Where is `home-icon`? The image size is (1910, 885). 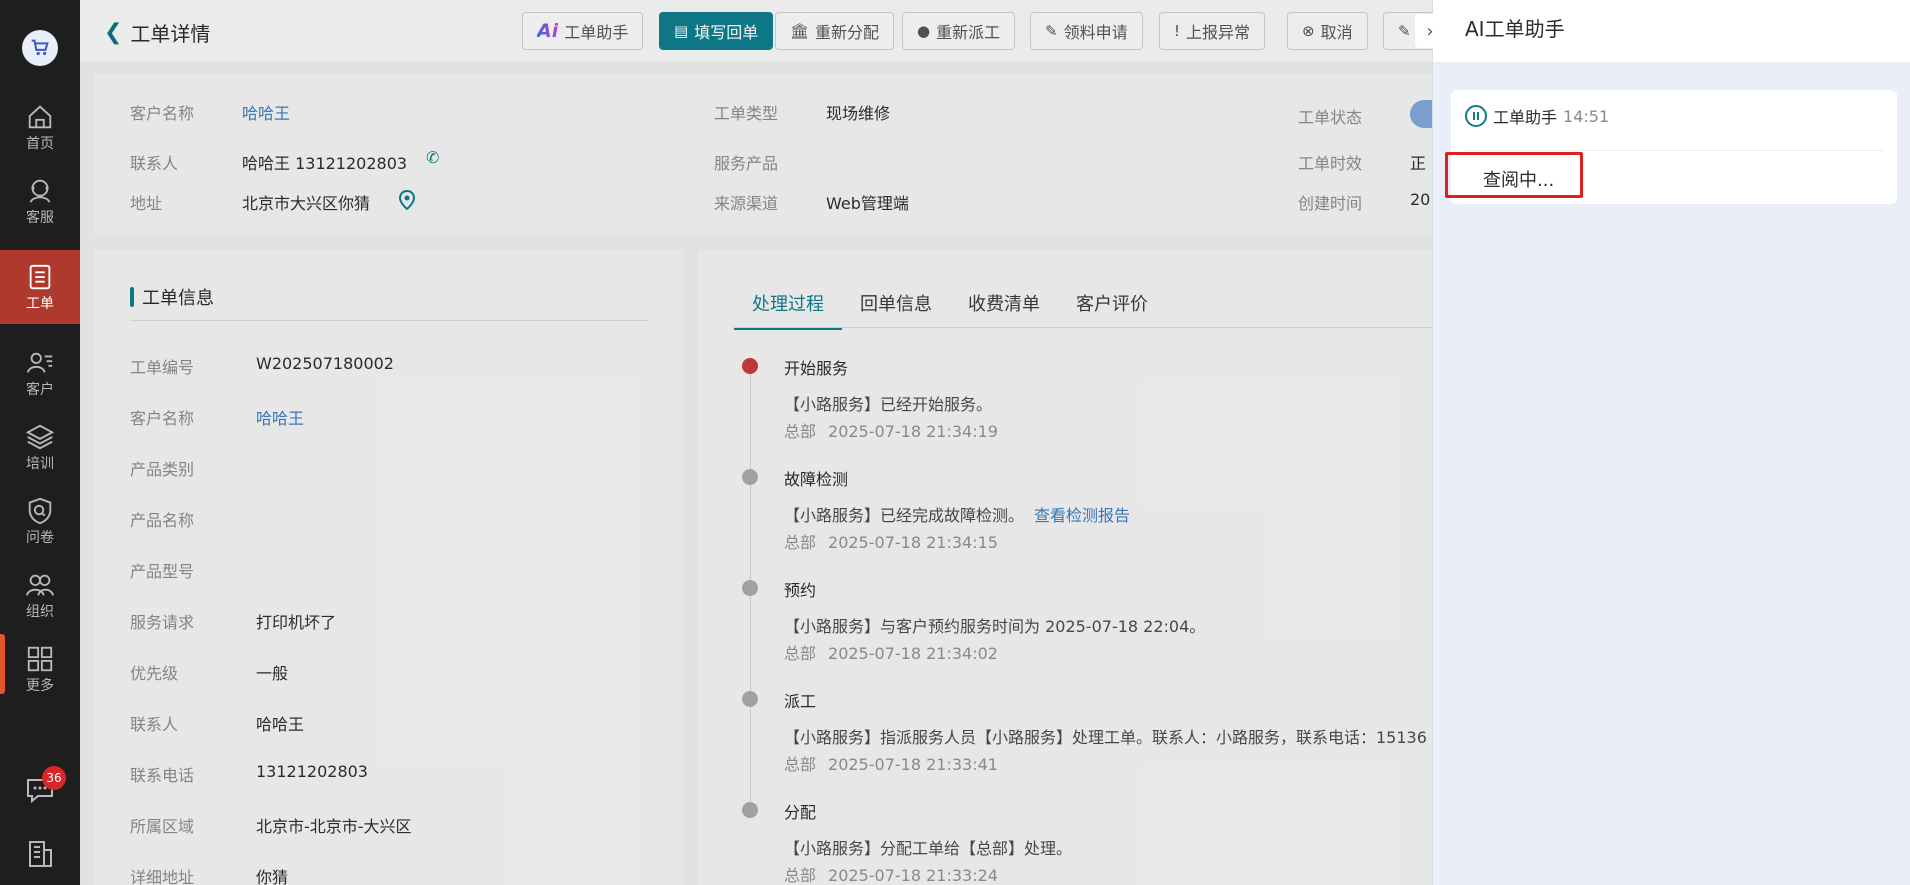
home-icon is located at coordinates (40, 117).